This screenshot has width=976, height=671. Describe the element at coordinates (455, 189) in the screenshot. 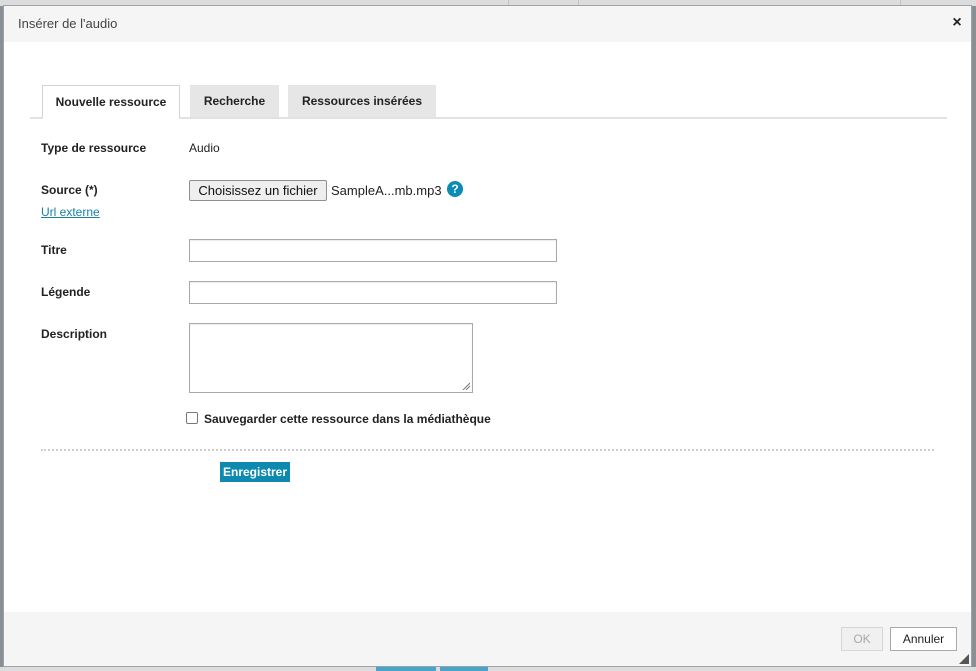

I see `help-icon: ?` at that location.